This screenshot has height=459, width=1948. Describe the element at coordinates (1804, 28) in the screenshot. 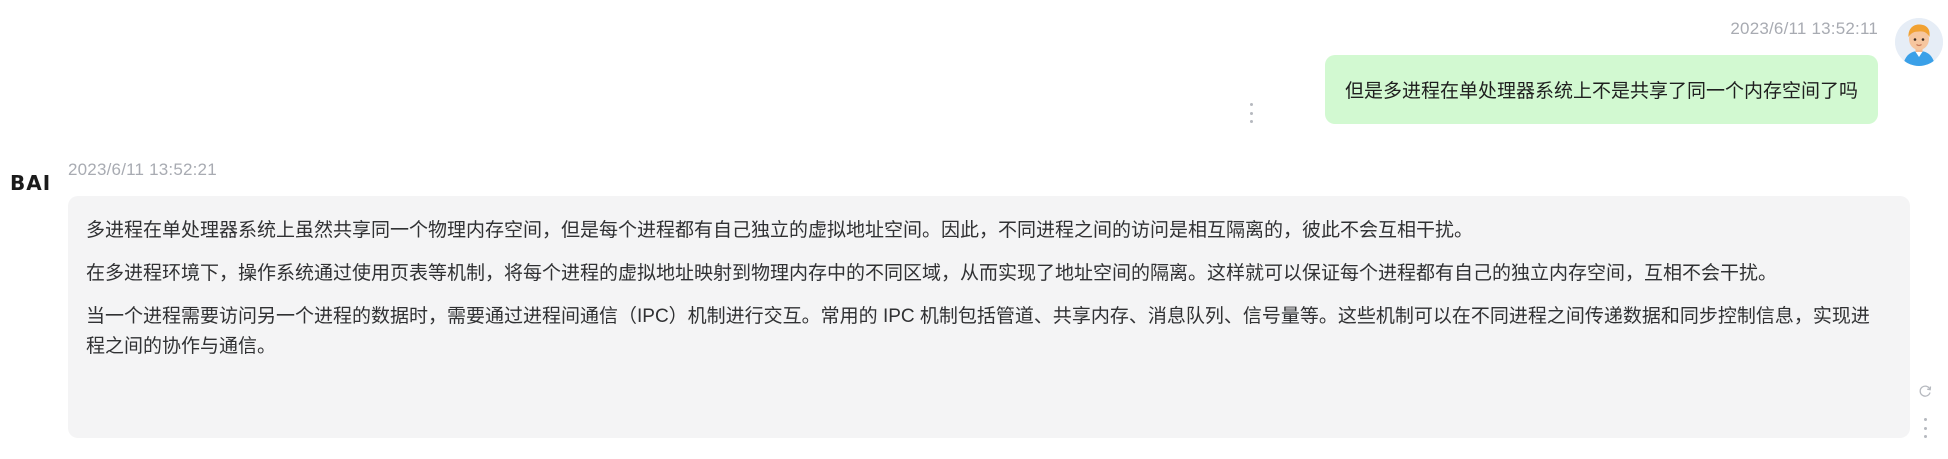

I see `user-message-timestamp: 2023/6/11 13:52:11` at that location.